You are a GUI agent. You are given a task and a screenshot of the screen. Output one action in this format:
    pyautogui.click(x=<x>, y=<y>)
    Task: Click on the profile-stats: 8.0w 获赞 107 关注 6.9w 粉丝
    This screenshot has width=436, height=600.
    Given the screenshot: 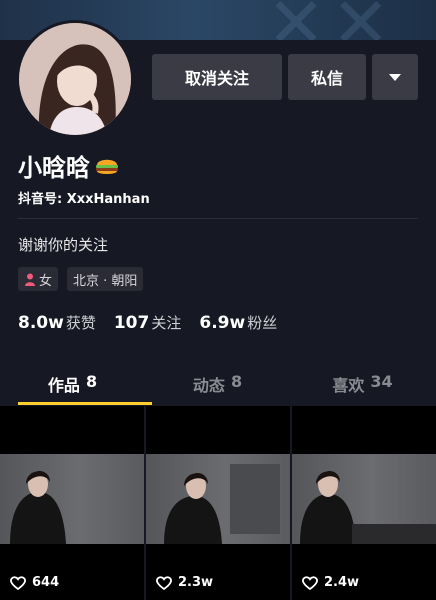 What is the action you would take?
    pyautogui.click(x=147, y=322)
    